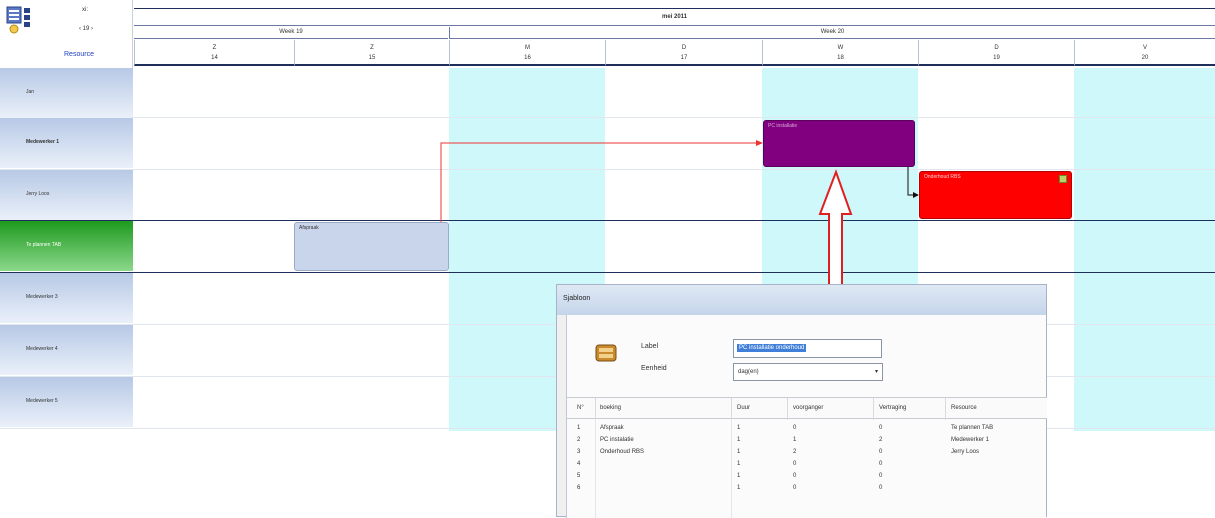 The height and width of the screenshot is (518, 1215). I want to click on col-header: Vertraging, so click(892, 408).